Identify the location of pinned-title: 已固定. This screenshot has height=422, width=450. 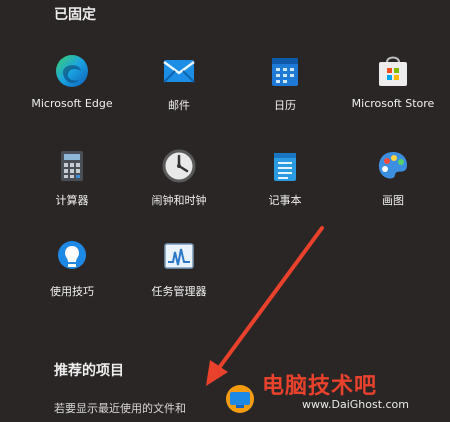
(75, 15).